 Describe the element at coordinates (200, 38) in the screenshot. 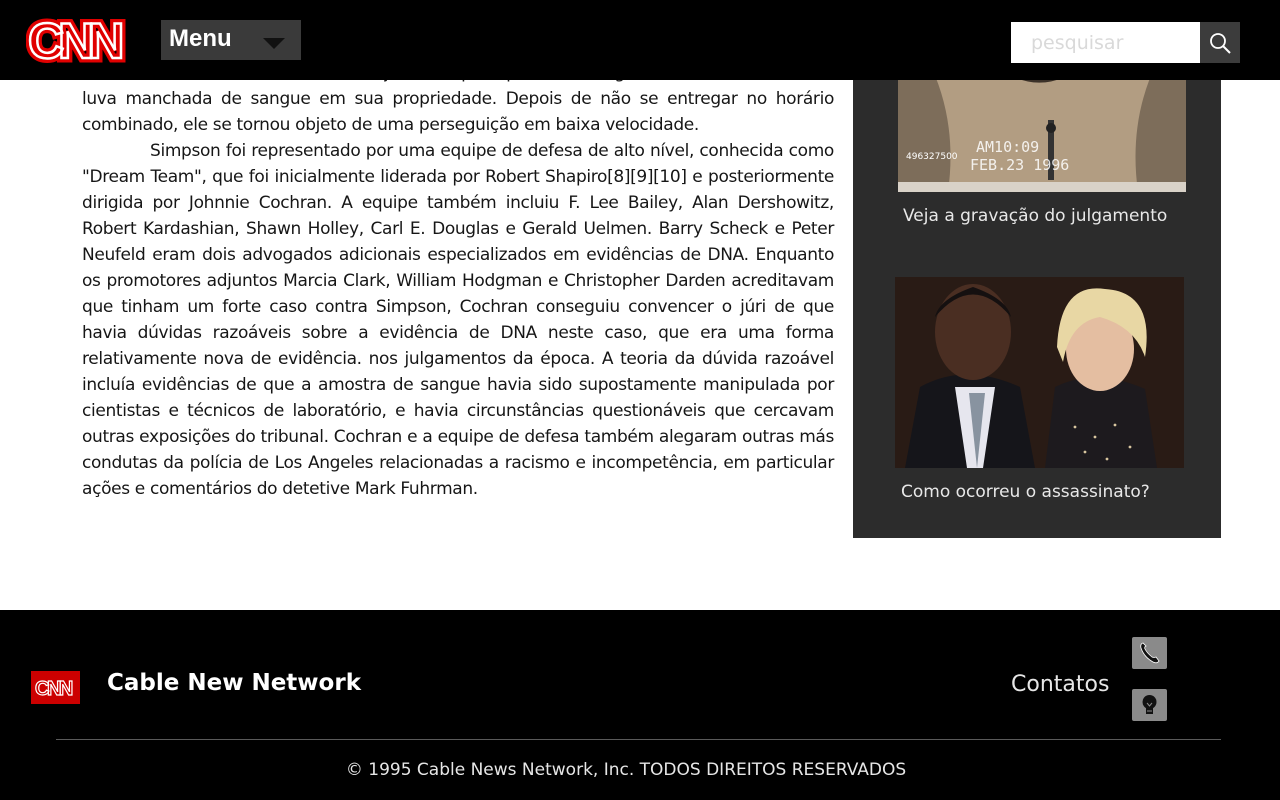

I see `menu-label: Menu` at that location.